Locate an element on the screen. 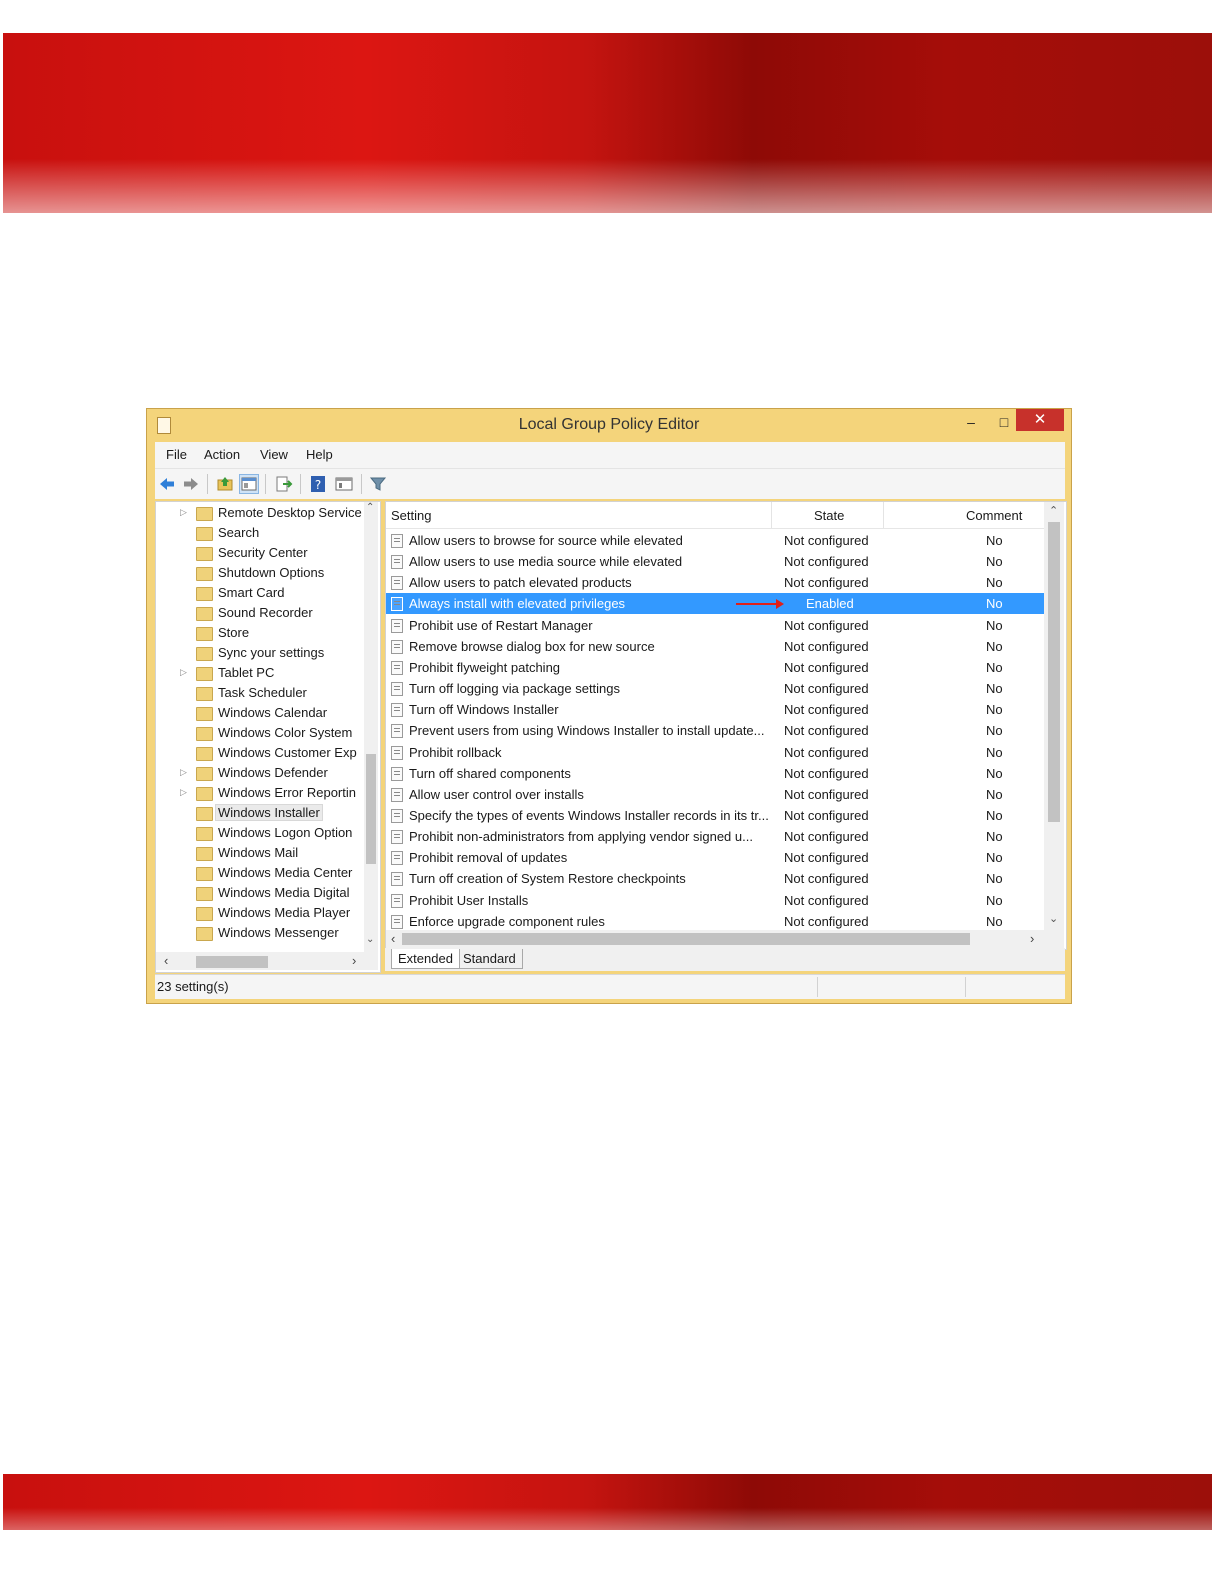  setting-state: Not configured is located at coordinates (826, 625).